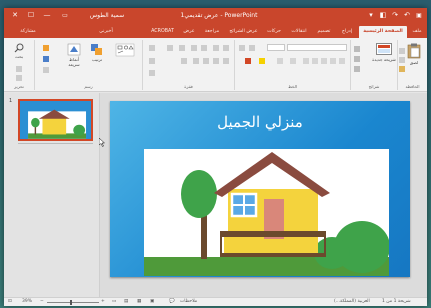  What do you see at coordinates (139, 302) in the screenshot?
I see `slide-sorter-icon: ▦` at bounding box center [139, 302].